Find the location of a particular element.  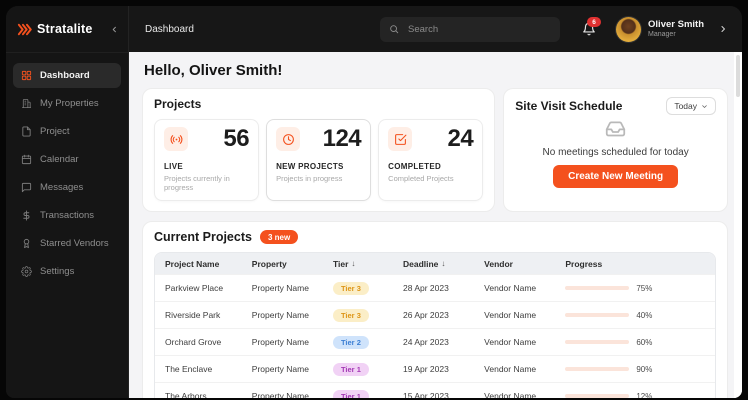

sidebar-item-label: My Properties is located at coordinates (69, 103).